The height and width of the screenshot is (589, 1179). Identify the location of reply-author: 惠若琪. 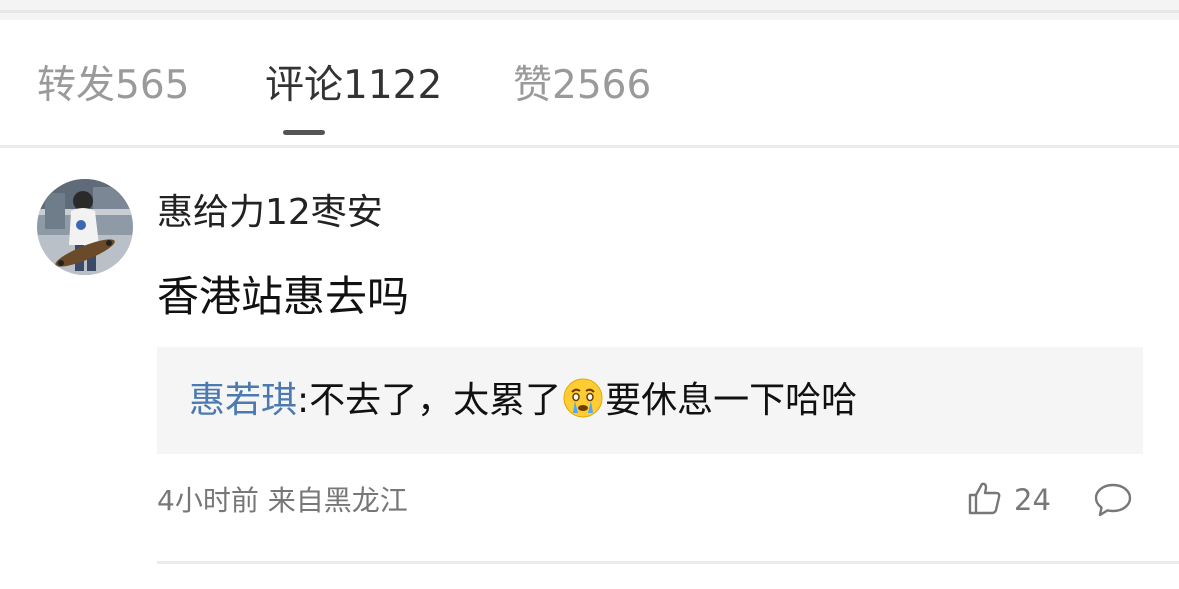
(243, 400).